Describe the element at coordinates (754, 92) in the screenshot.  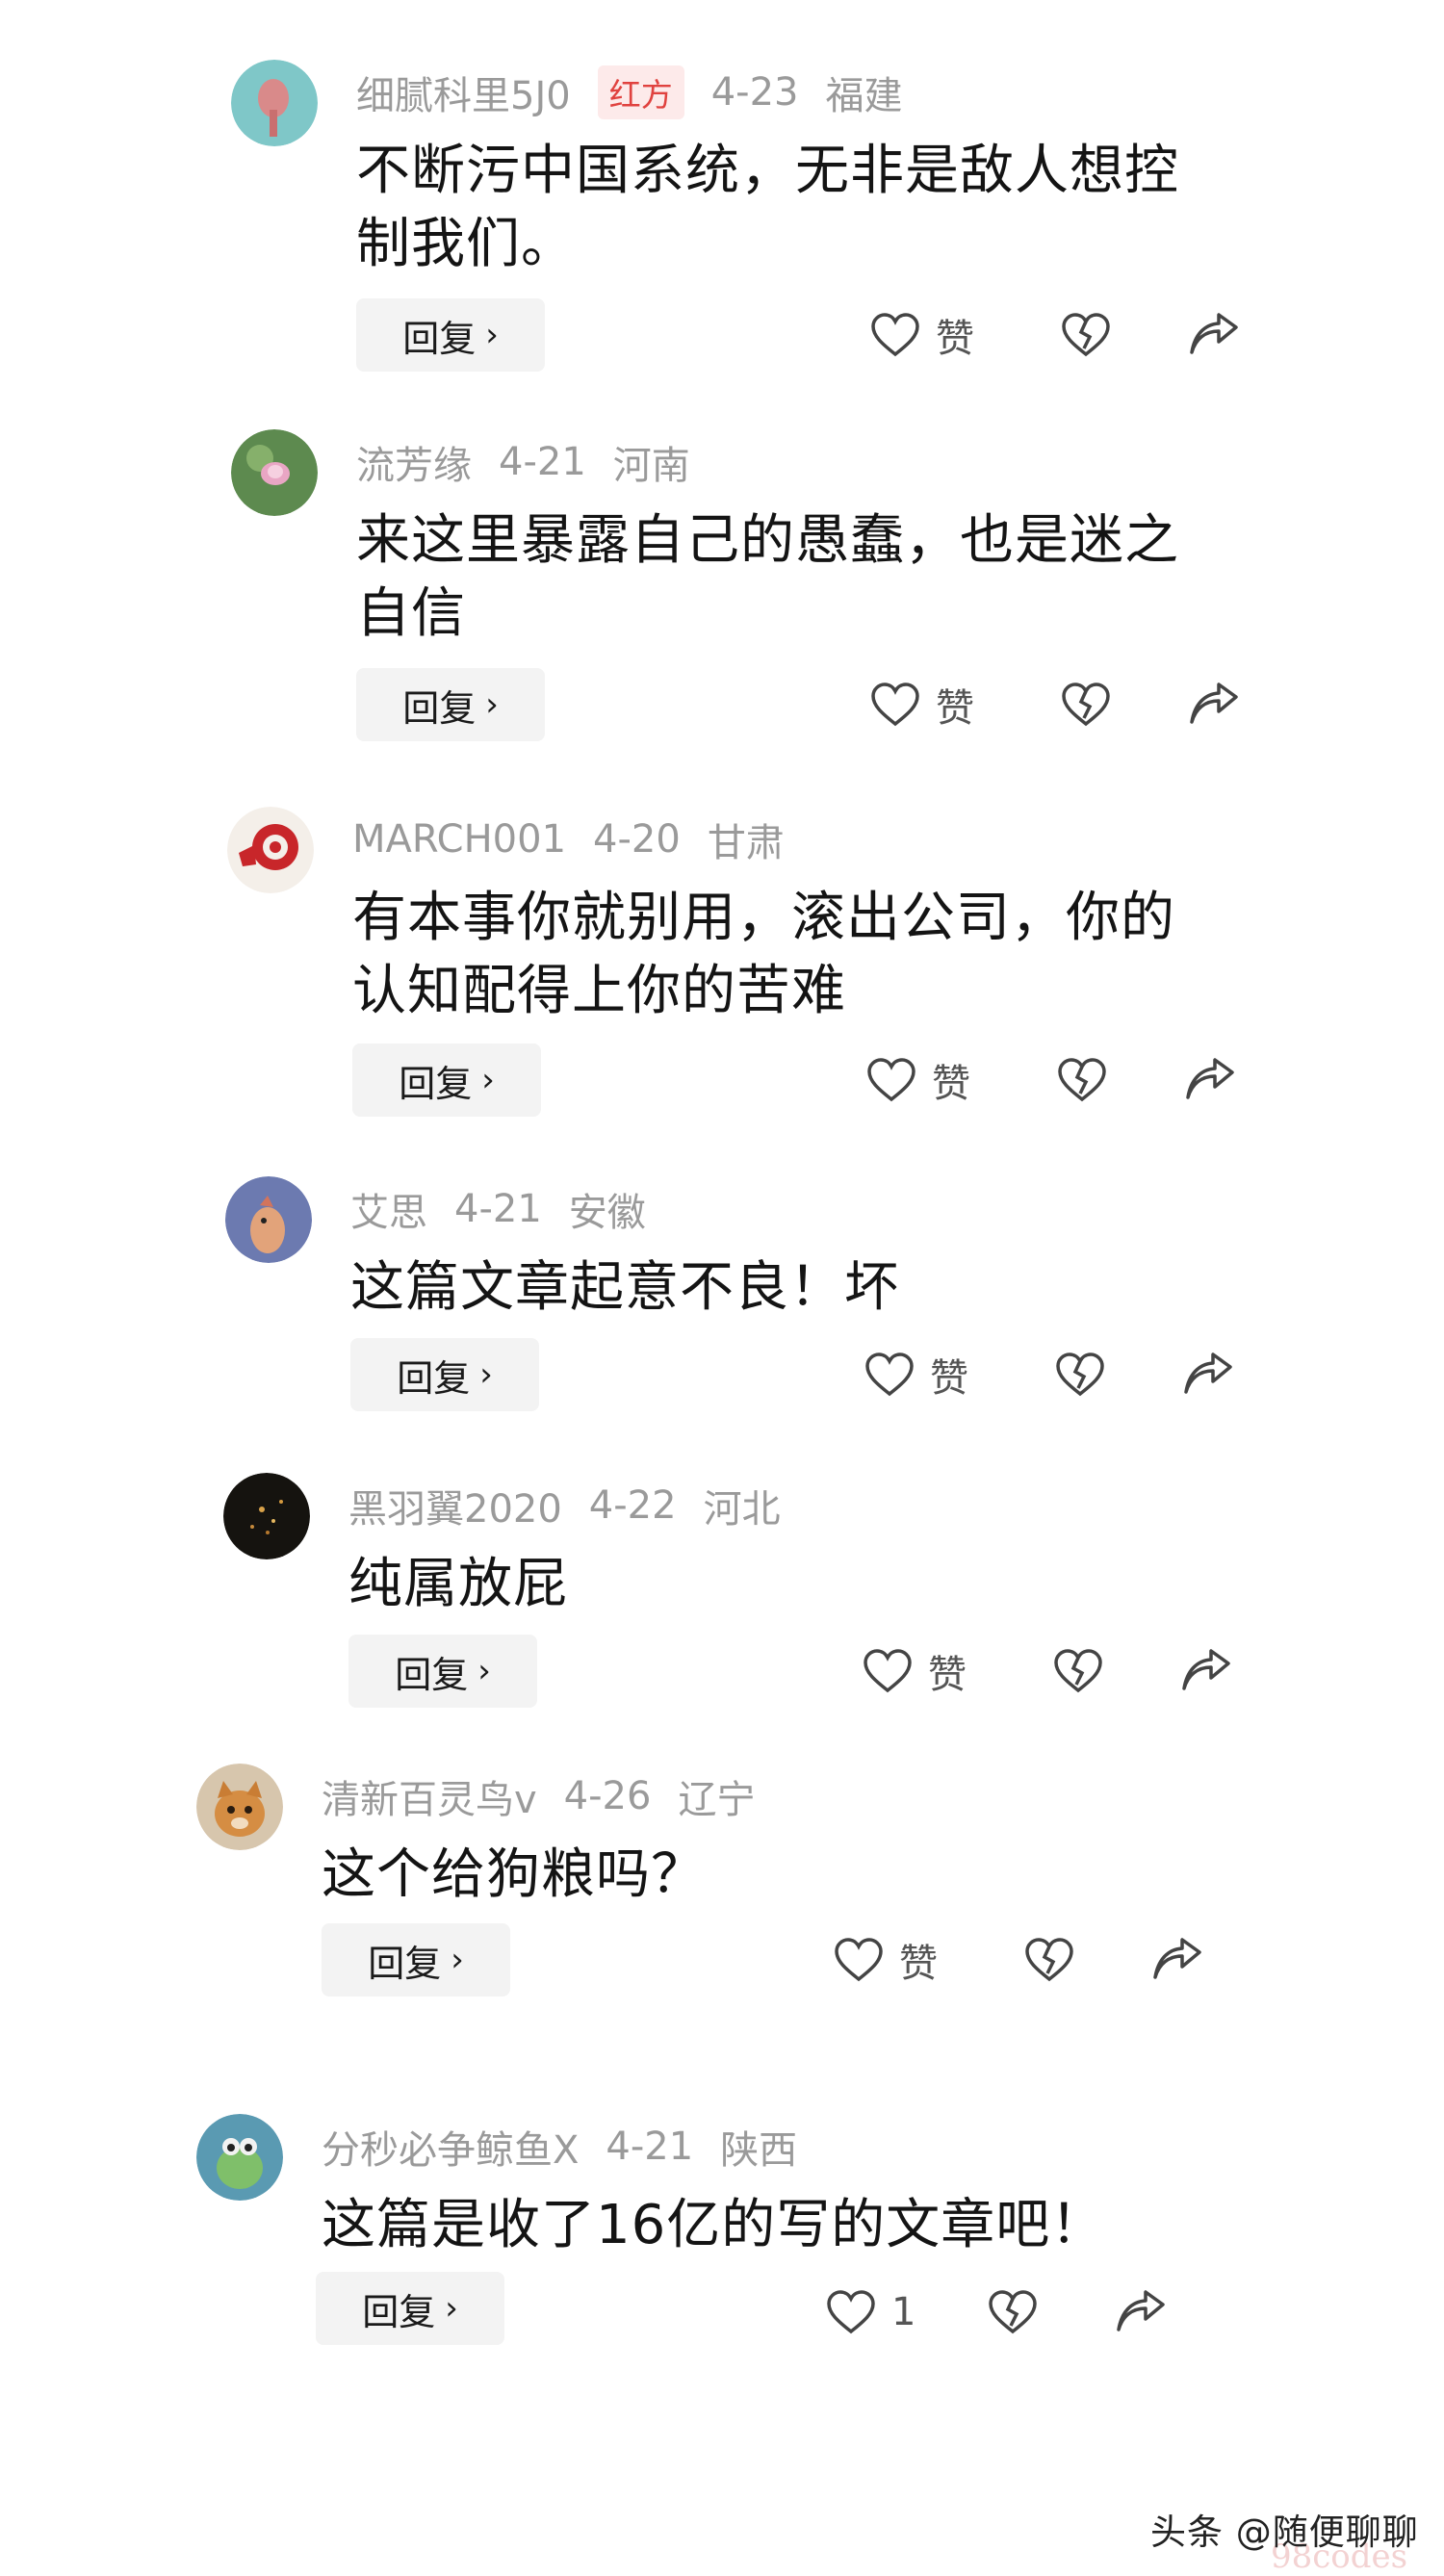
I see `date: 4-23` at that location.